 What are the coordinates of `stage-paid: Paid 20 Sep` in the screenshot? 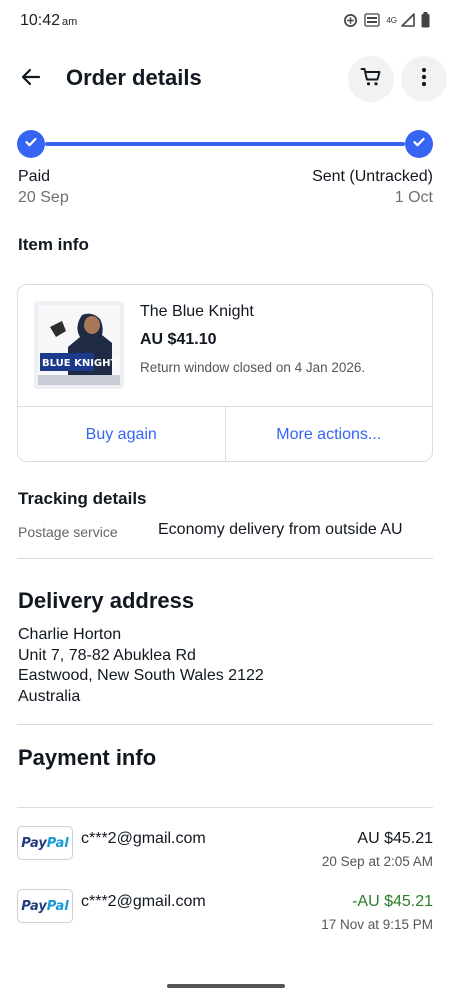 It's located at (43, 187).